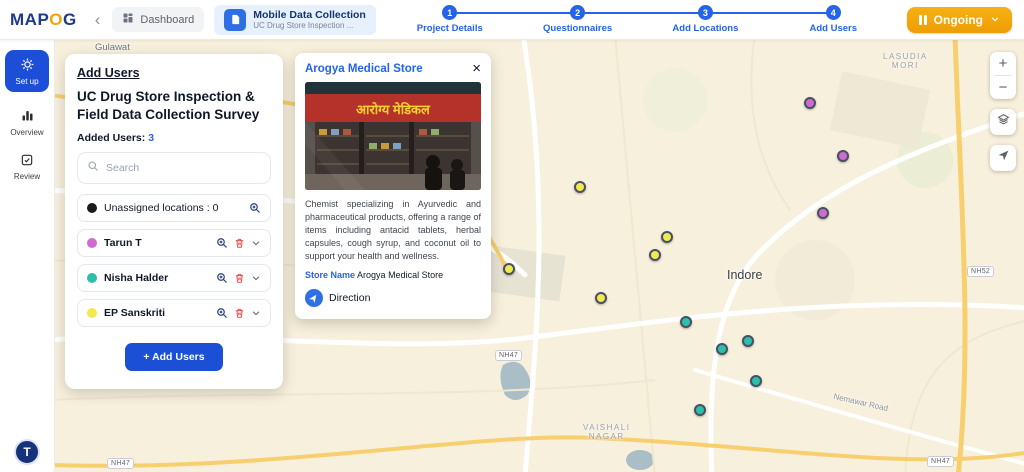  What do you see at coordinates (255, 208) in the screenshot?
I see `zoom-to-locations-icon` at bounding box center [255, 208].